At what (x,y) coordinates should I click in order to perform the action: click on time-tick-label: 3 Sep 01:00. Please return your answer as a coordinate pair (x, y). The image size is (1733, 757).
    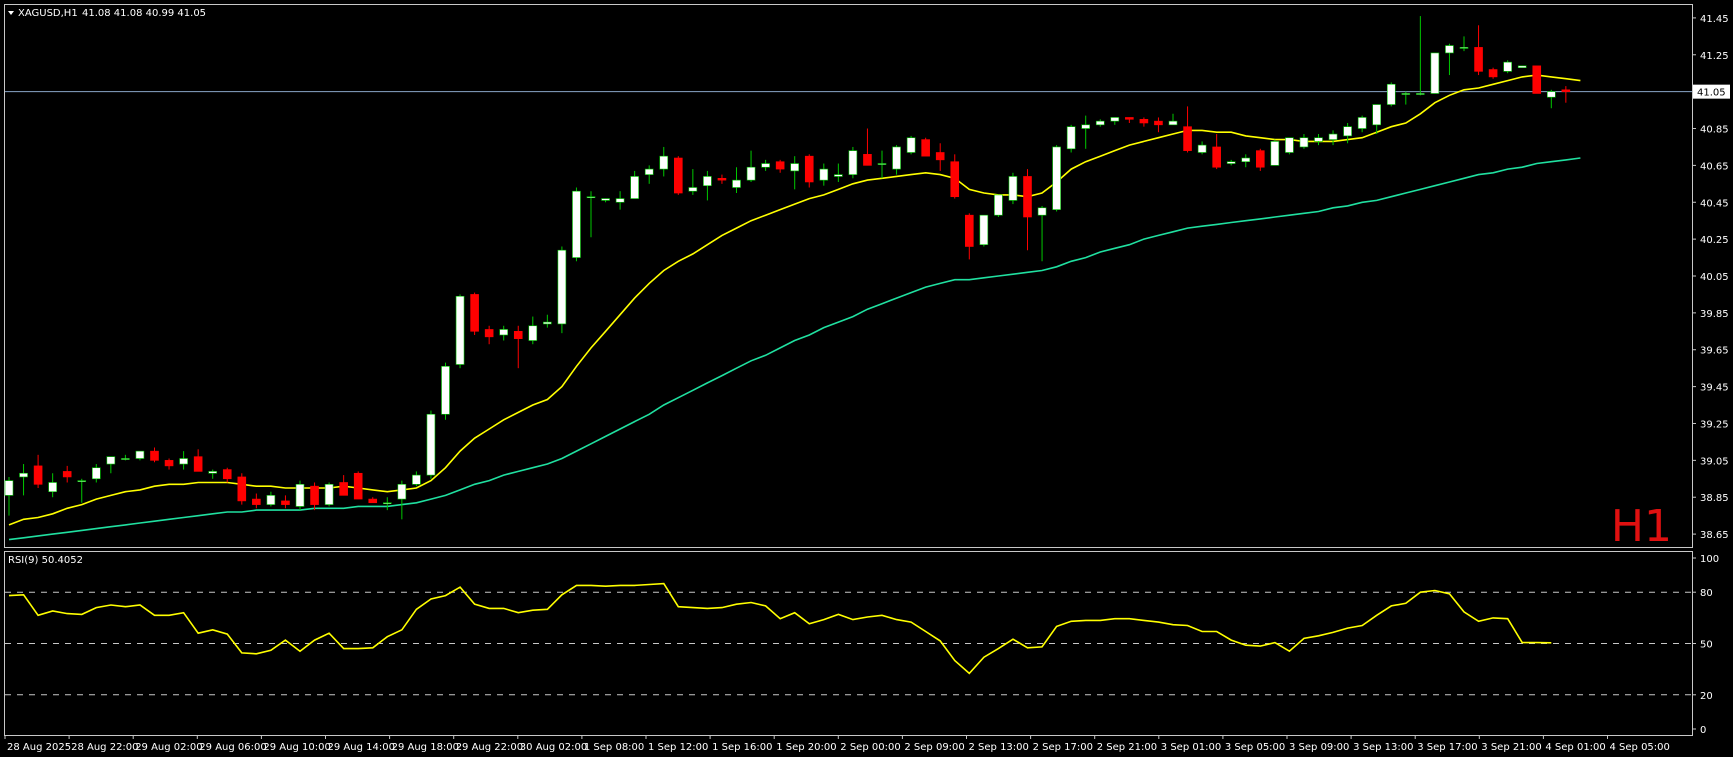
    Looking at the image, I should click on (1191, 747).